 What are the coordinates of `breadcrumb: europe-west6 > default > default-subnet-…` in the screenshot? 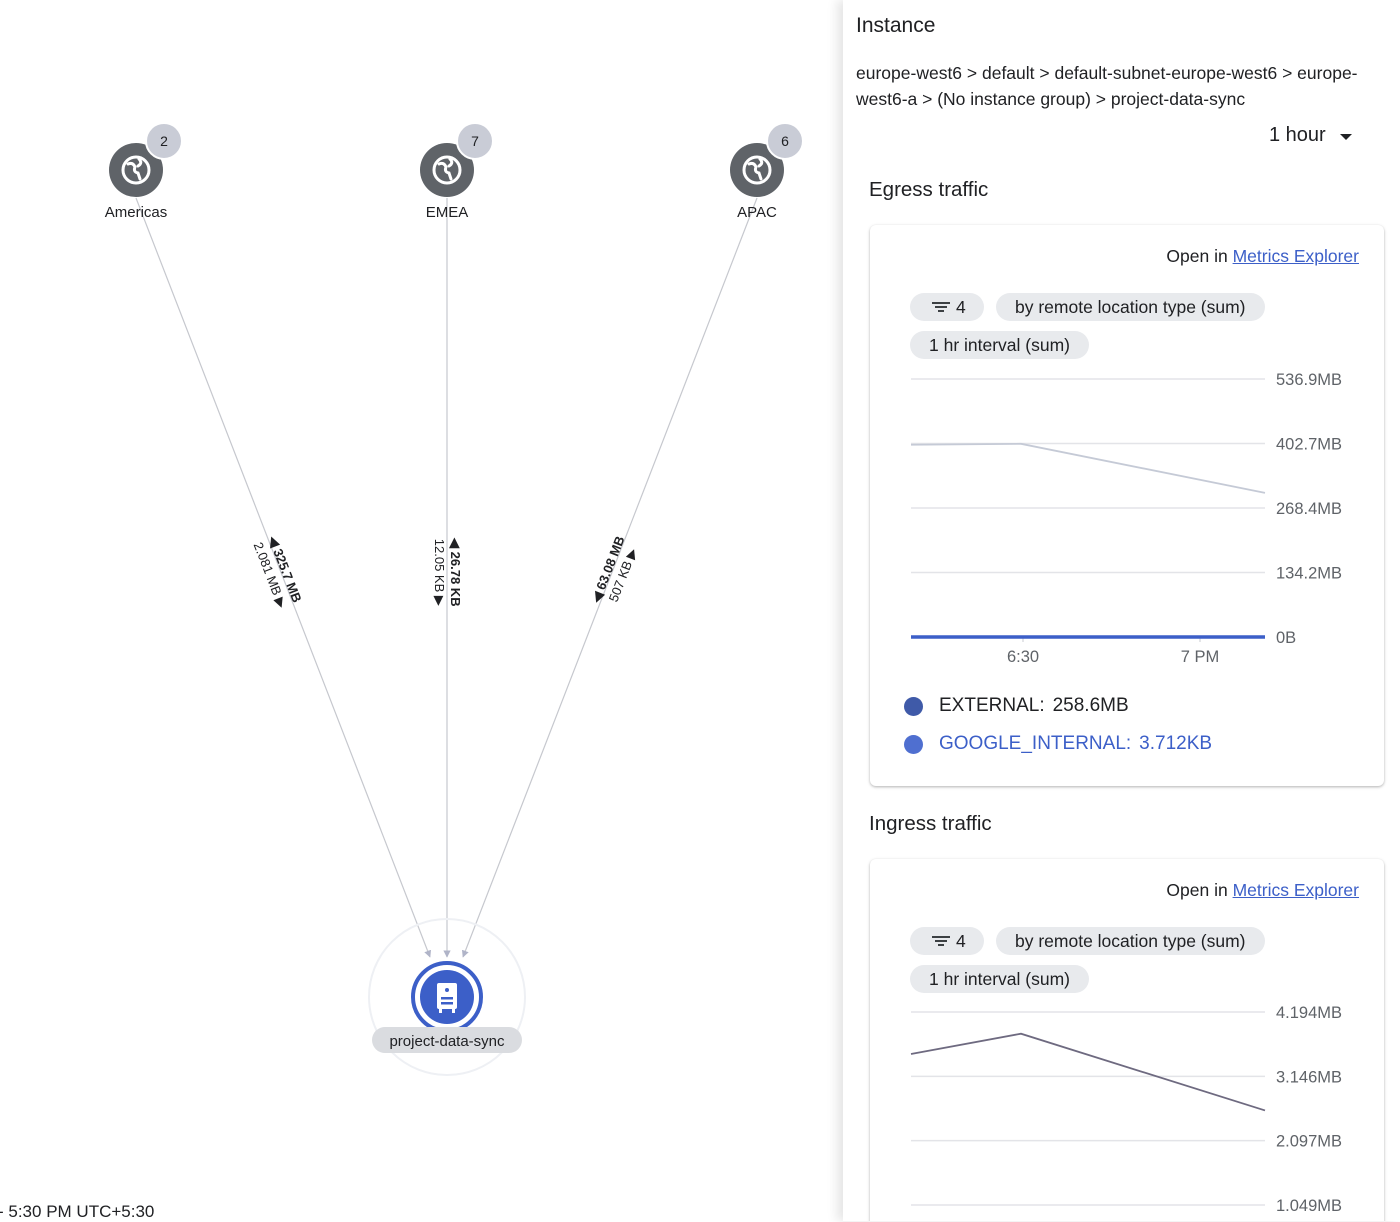 It's located at (1107, 86).